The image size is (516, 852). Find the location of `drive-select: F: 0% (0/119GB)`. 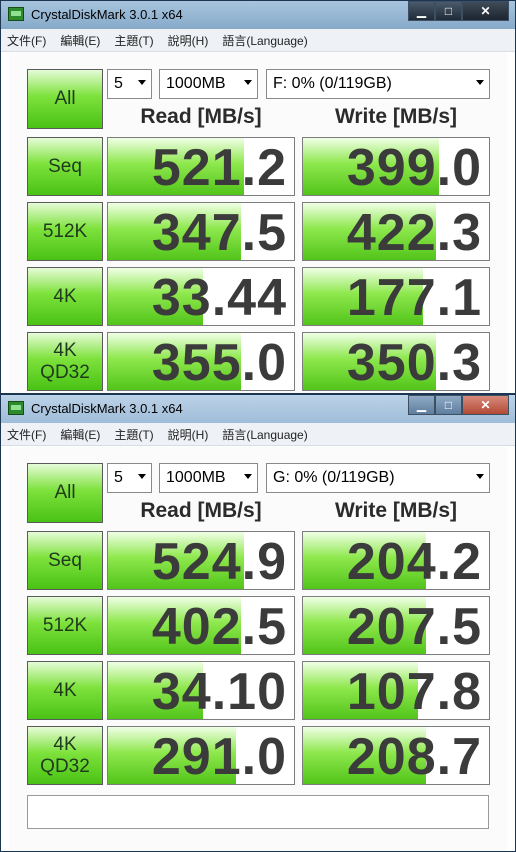

drive-select: F: 0% (0/119GB) is located at coordinates (378, 84).